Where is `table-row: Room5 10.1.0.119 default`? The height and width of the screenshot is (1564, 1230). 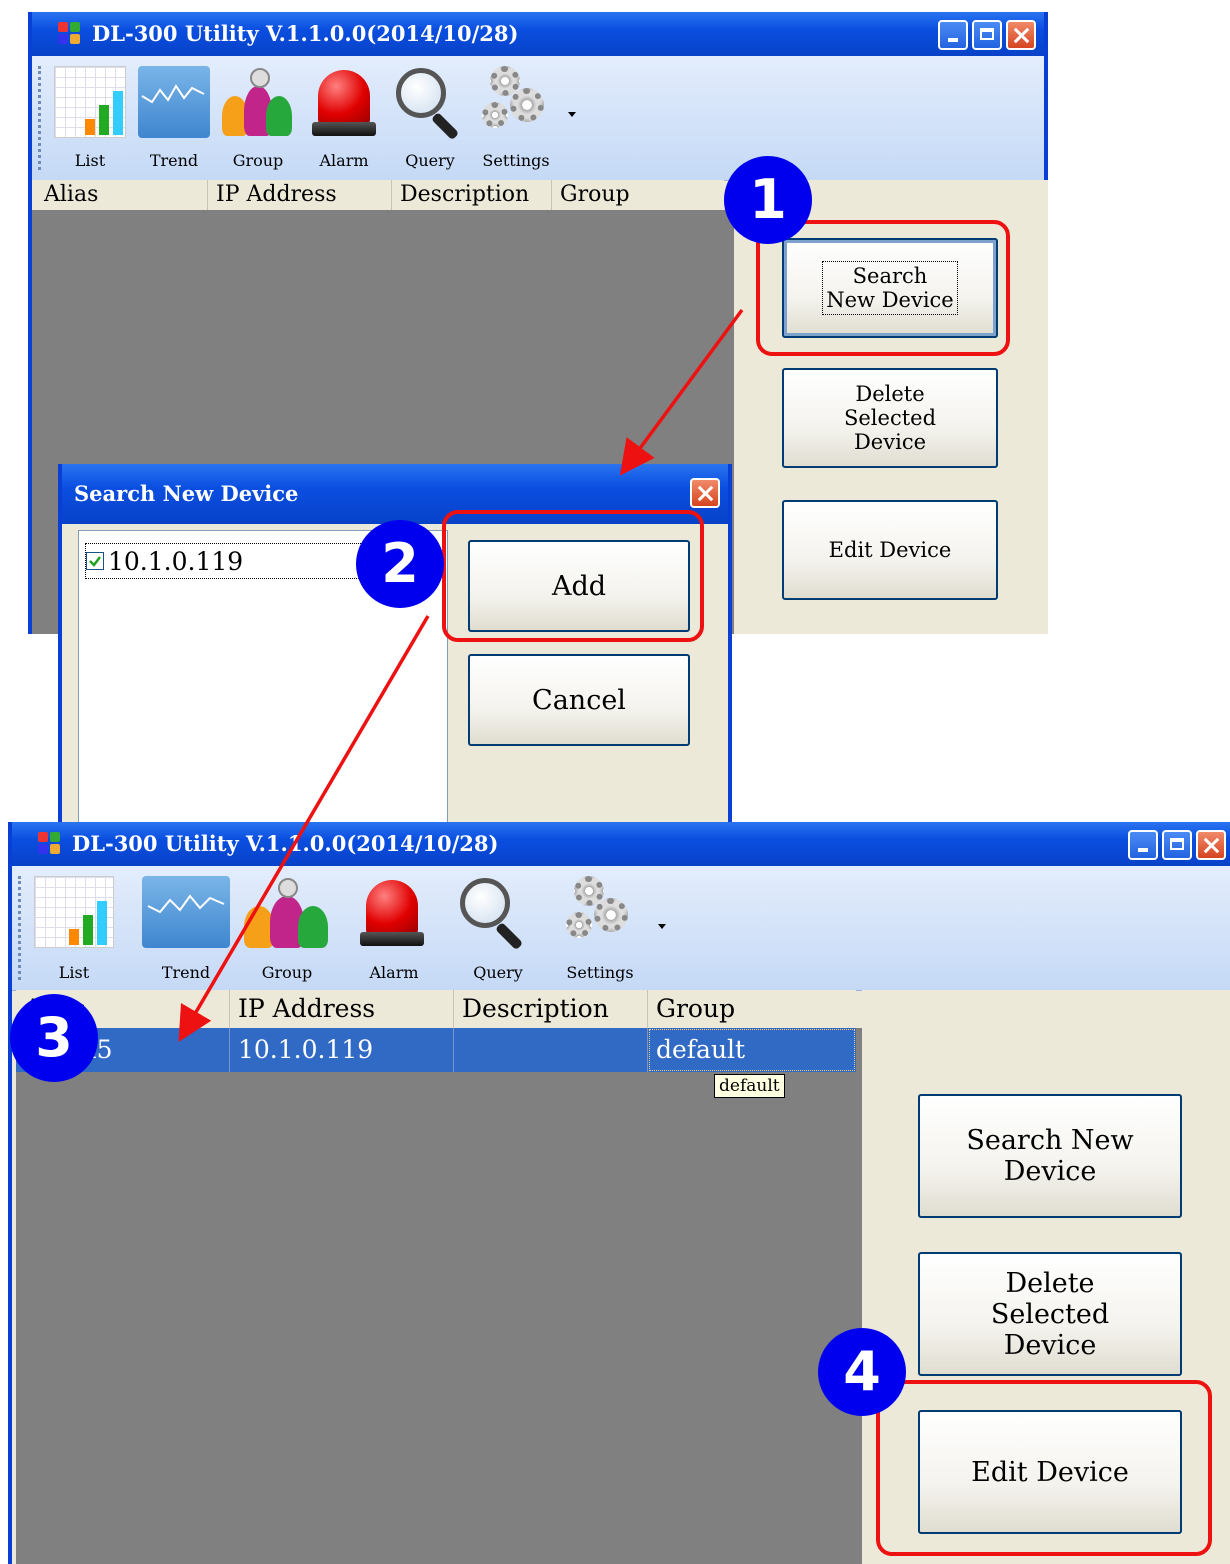
table-row: Room5 10.1.0.119 default is located at coordinates (436, 1050).